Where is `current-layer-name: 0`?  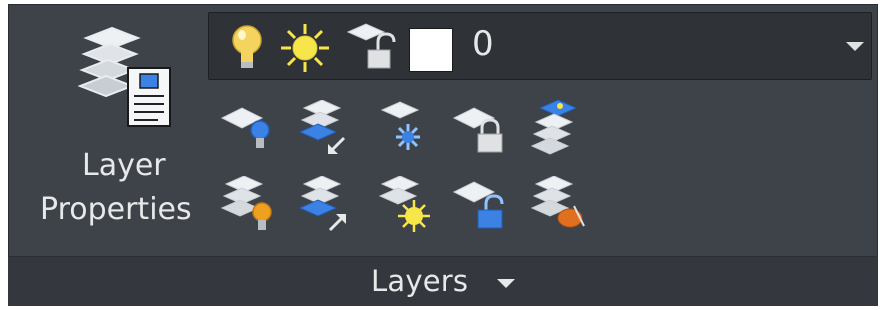
current-layer-name: 0 is located at coordinates (483, 44).